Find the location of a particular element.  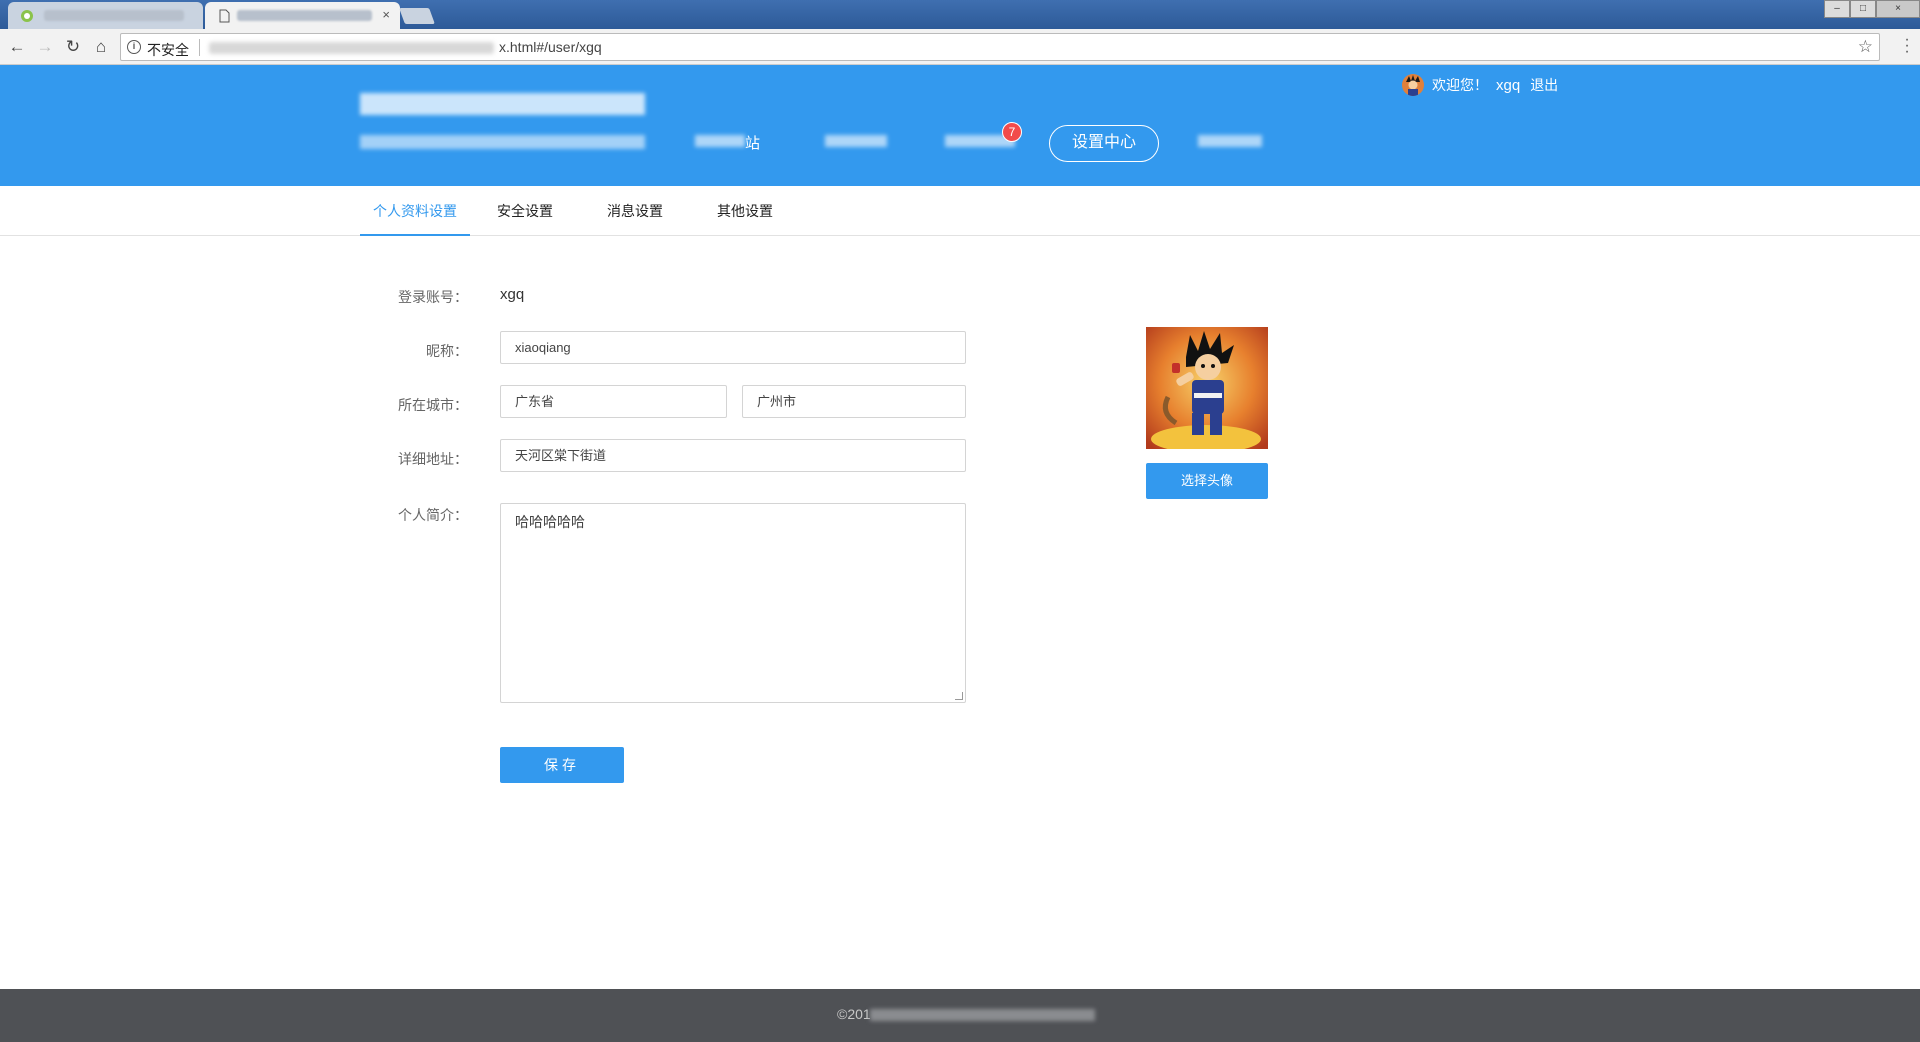

tab-security-settings: 安全设置 is located at coordinates (525, 211).